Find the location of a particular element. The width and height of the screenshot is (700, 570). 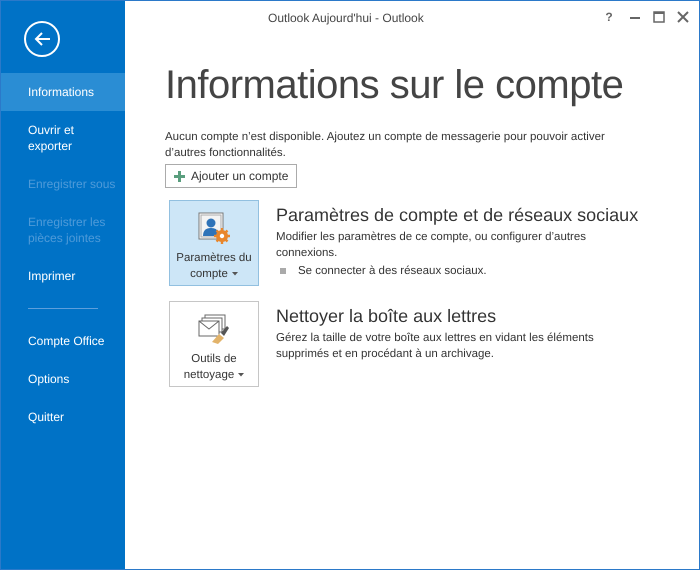

sidebar-item: Informations is located at coordinates (63, 92).